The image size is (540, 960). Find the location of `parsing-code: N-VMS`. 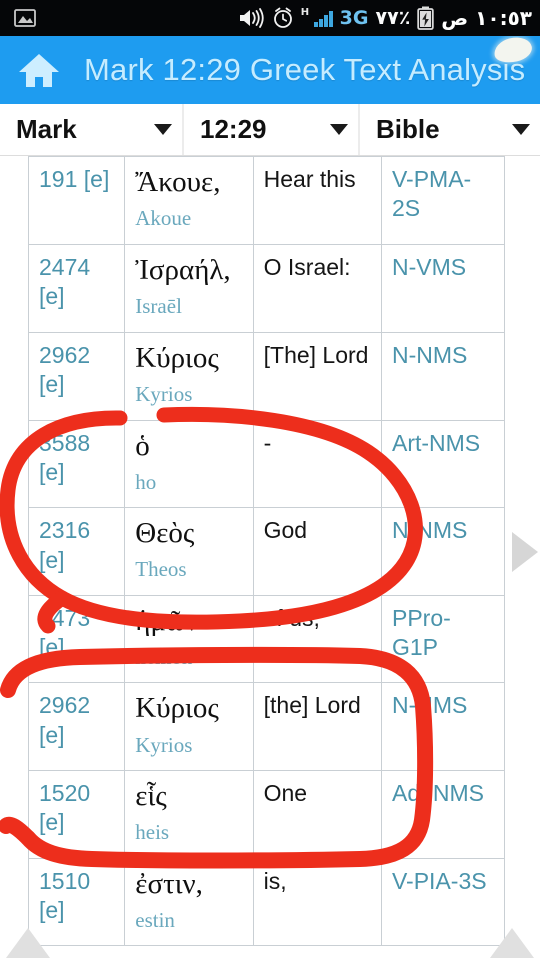

parsing-code: N-VMS is located at coordinates (429, 267).